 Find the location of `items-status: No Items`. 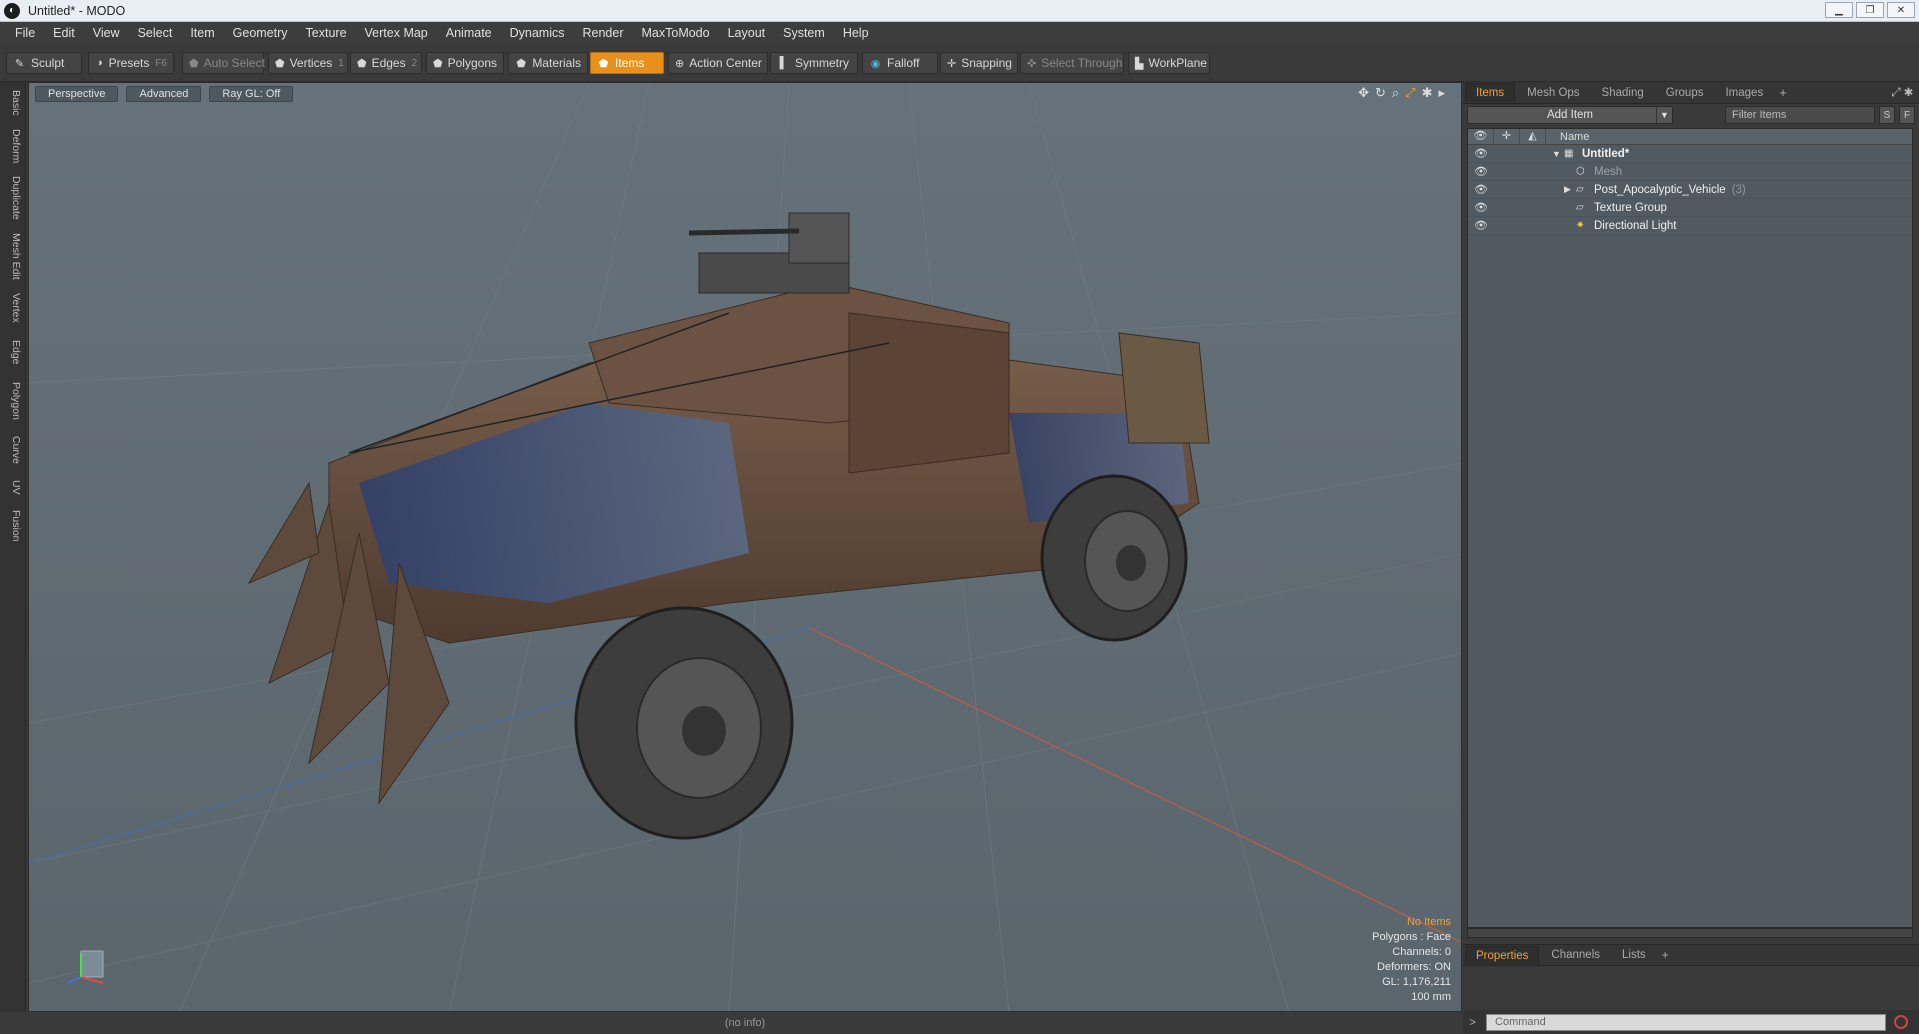

items-status: No Items is located at coordinates (1428, 922).